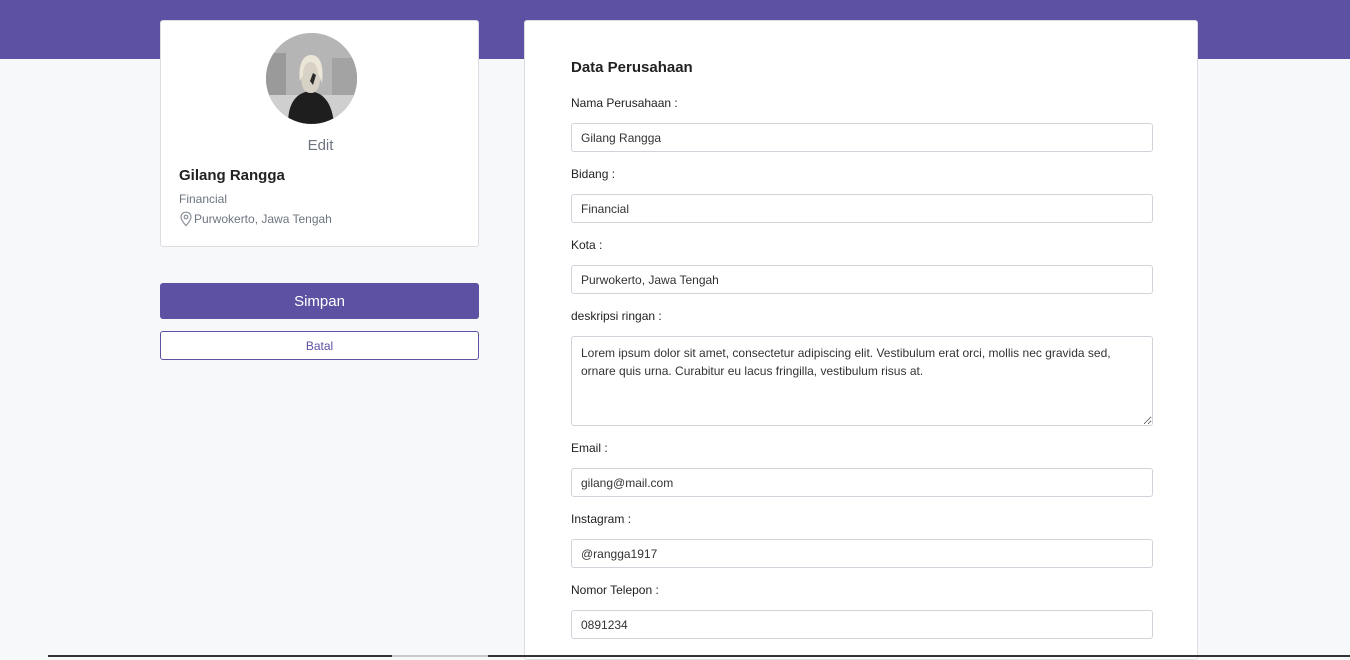  I want to click on profile-location-text: Purwokerto, Jawa Tengah, so click(263, 219).